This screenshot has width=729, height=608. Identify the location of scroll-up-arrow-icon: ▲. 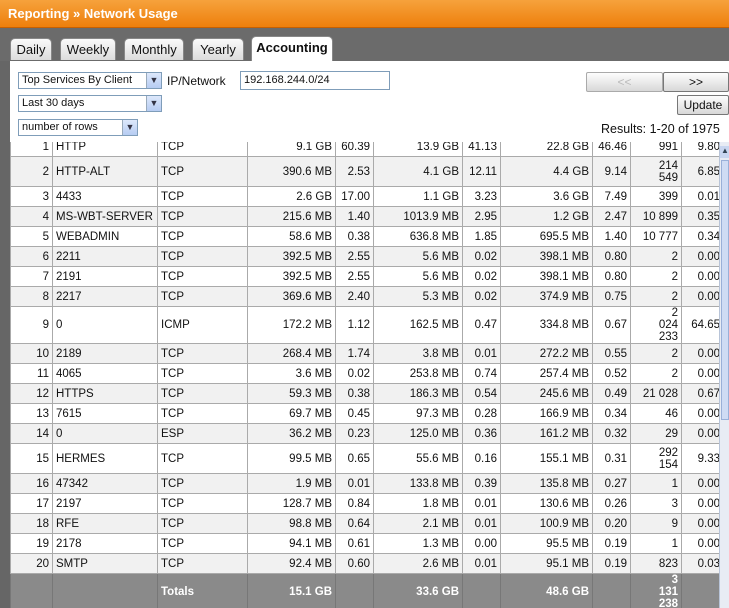
(724, 152).